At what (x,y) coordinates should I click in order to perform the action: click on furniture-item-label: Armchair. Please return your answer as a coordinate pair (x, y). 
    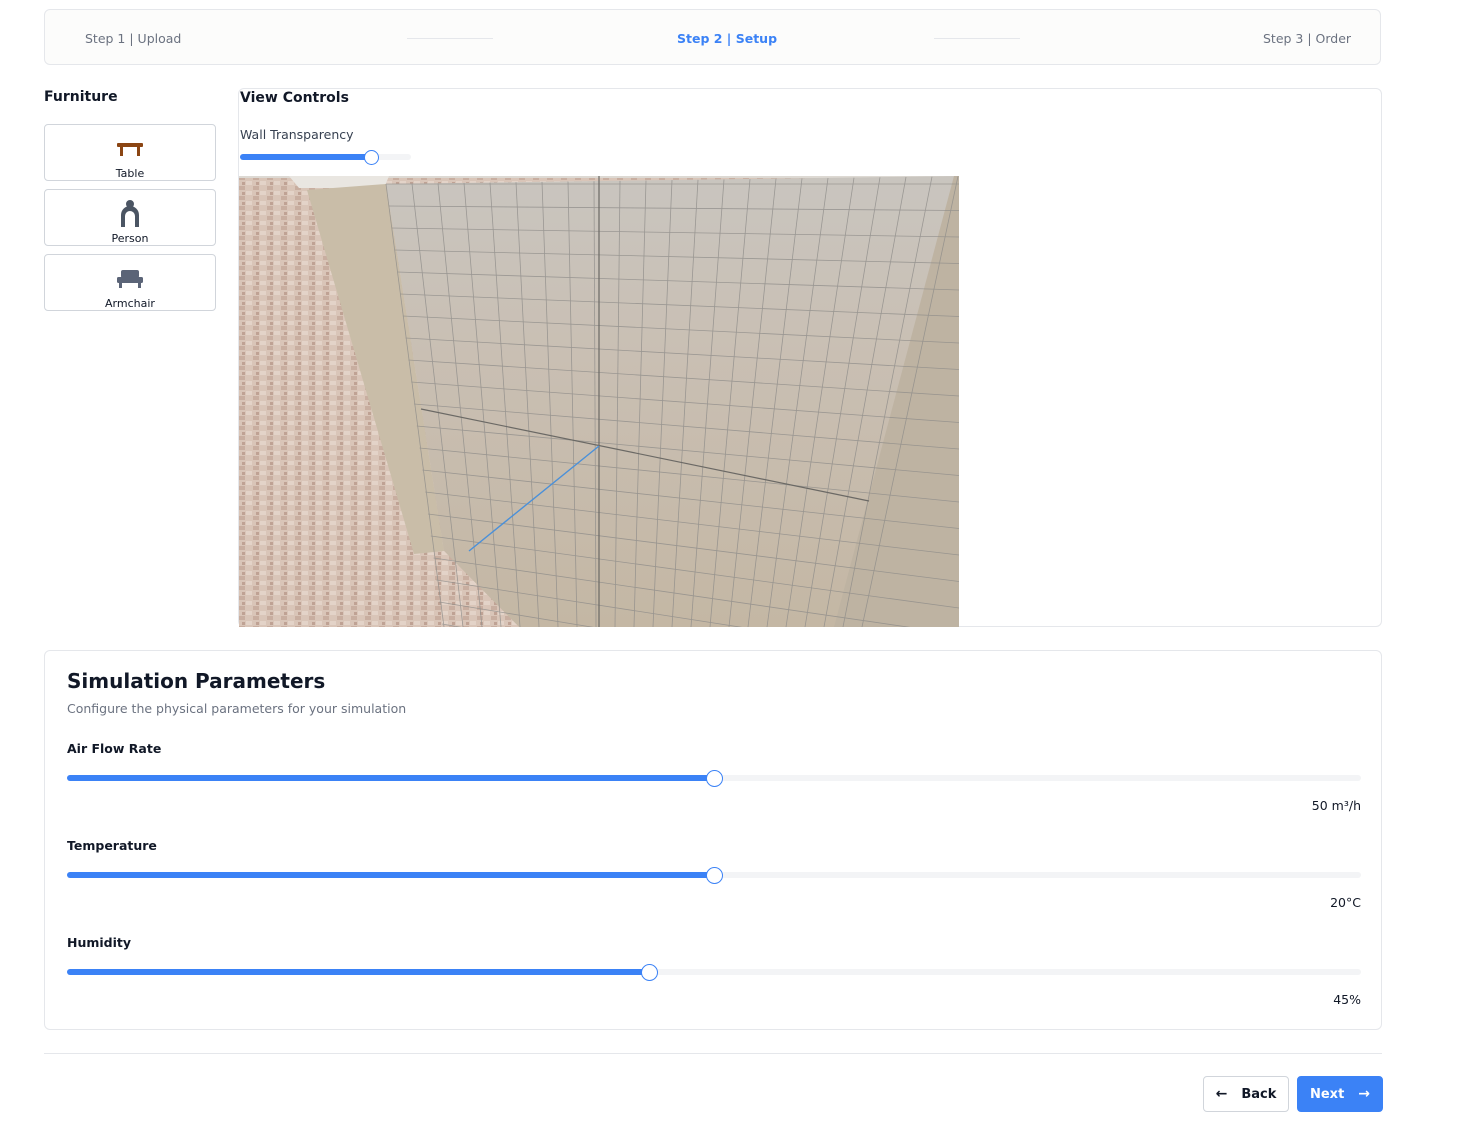
    Looking at the image, I should click on (130, 303).